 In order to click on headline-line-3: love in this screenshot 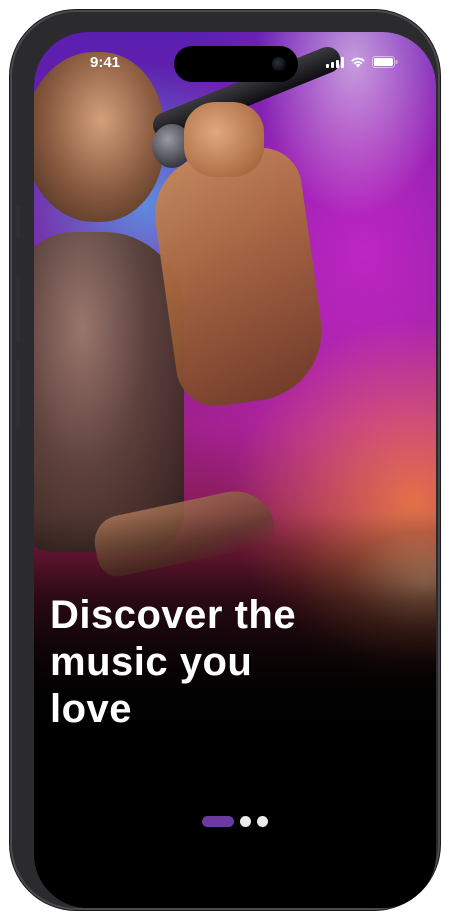, I will do `click(91, 708)`.